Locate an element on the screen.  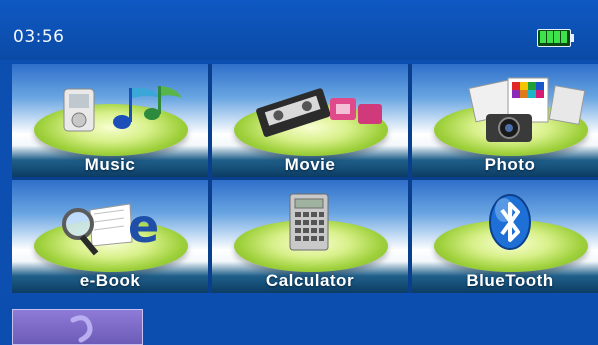
menu-item-movie: Movie is located at coordinates (310, 120).